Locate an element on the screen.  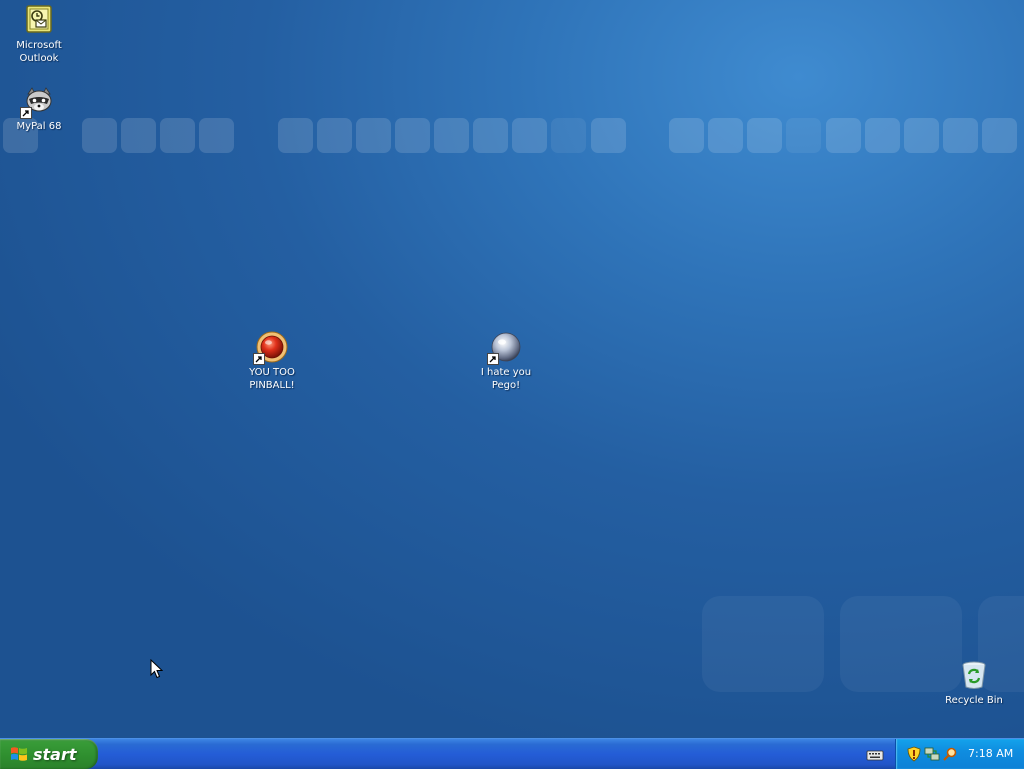
taskbar: start 7:18 AM is located at coordinates (512, 753).